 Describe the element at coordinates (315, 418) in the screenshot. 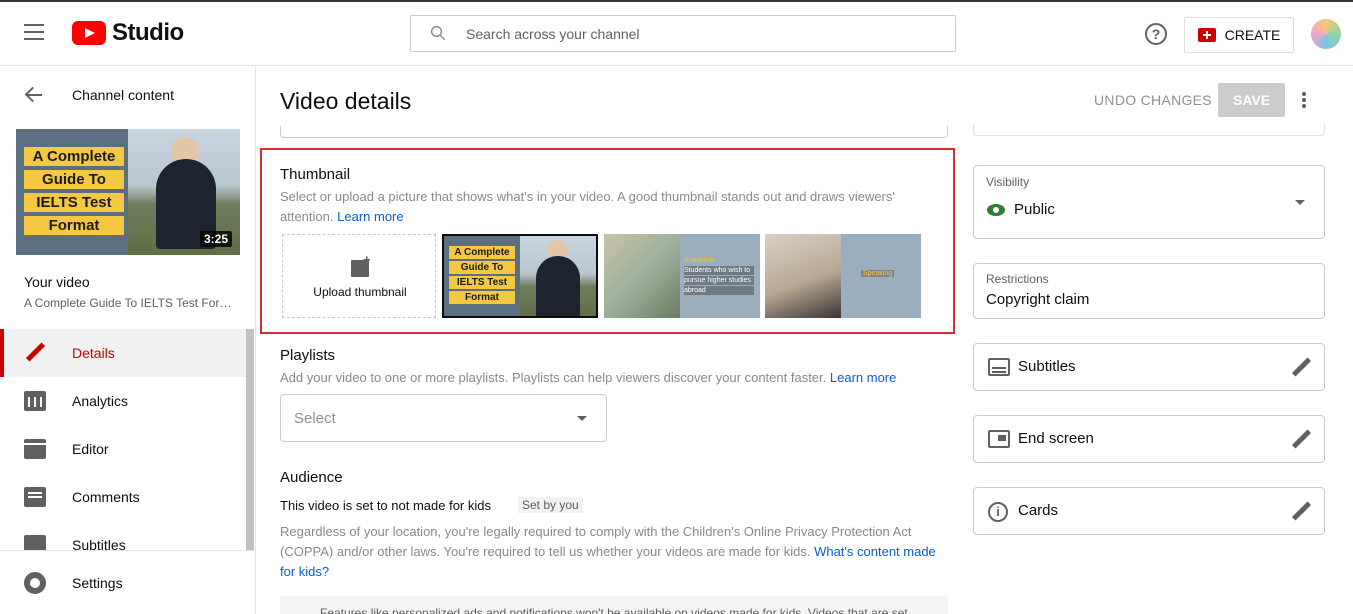

I see `select-label: Select` at that location.